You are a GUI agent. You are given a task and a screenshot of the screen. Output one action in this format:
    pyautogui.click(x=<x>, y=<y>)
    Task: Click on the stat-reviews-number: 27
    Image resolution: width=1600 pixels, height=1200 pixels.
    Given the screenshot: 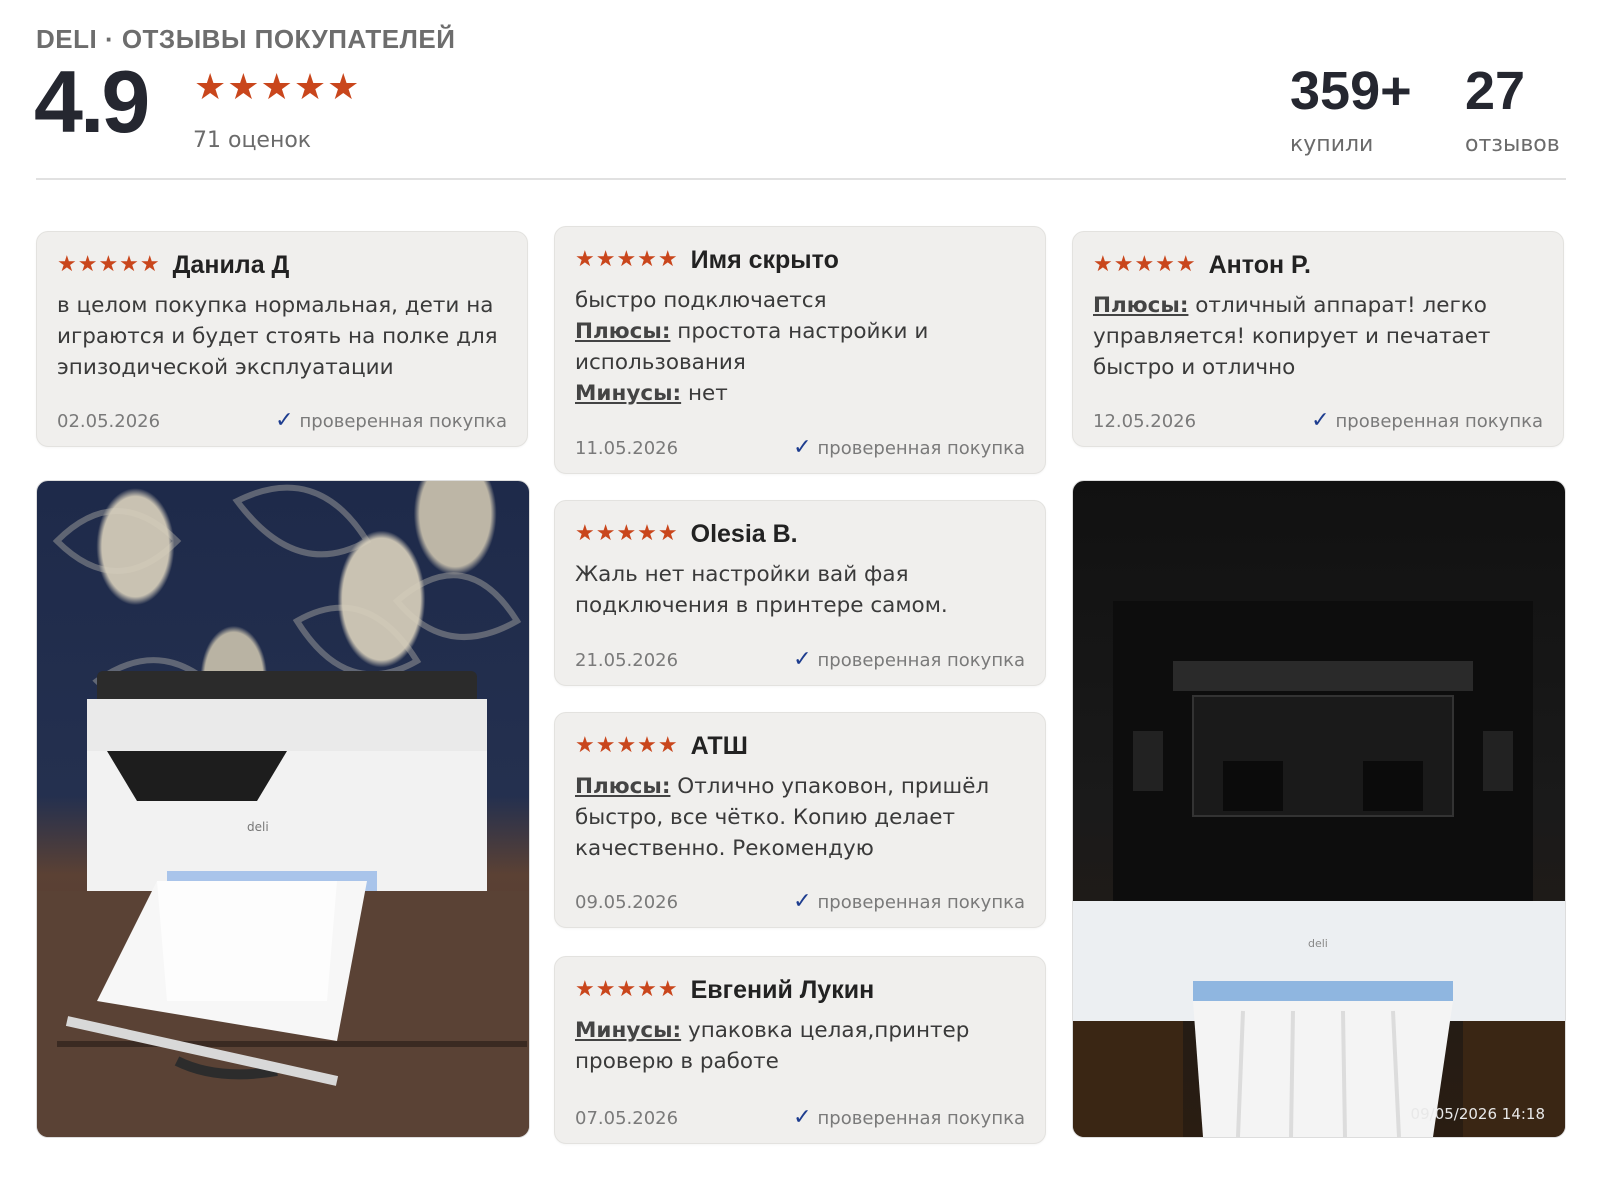 What is the action you would take?
    pyautogui.click(x=1495, y=91)
    